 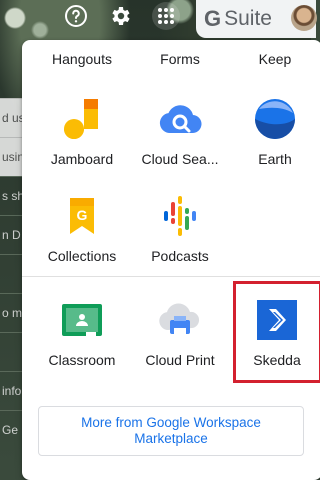 What do you see at coordinates (76, 16) in the screenshot?
I see `help-icon` at bounding box center [76, 16].